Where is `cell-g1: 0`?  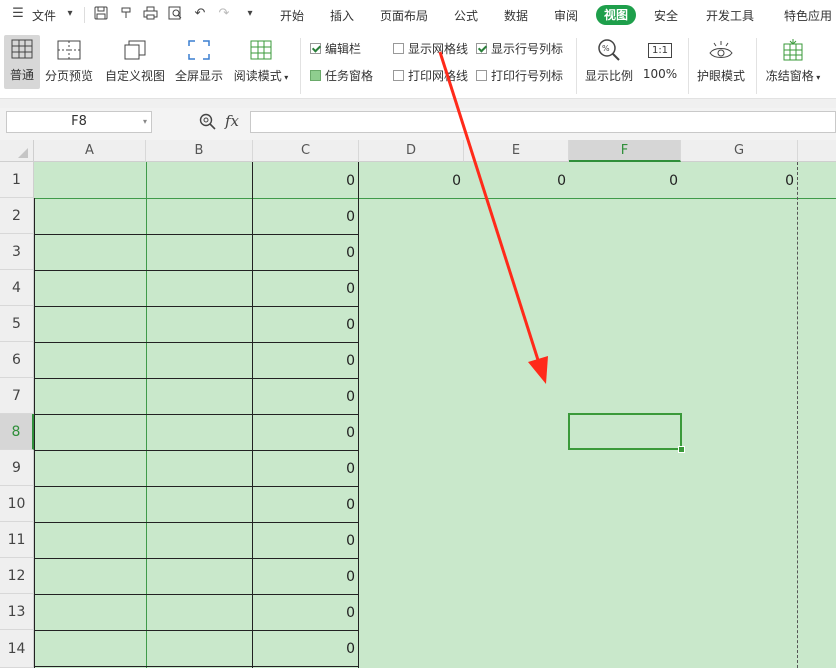 cell-g1: 0 is located at coordinates (737, 181).